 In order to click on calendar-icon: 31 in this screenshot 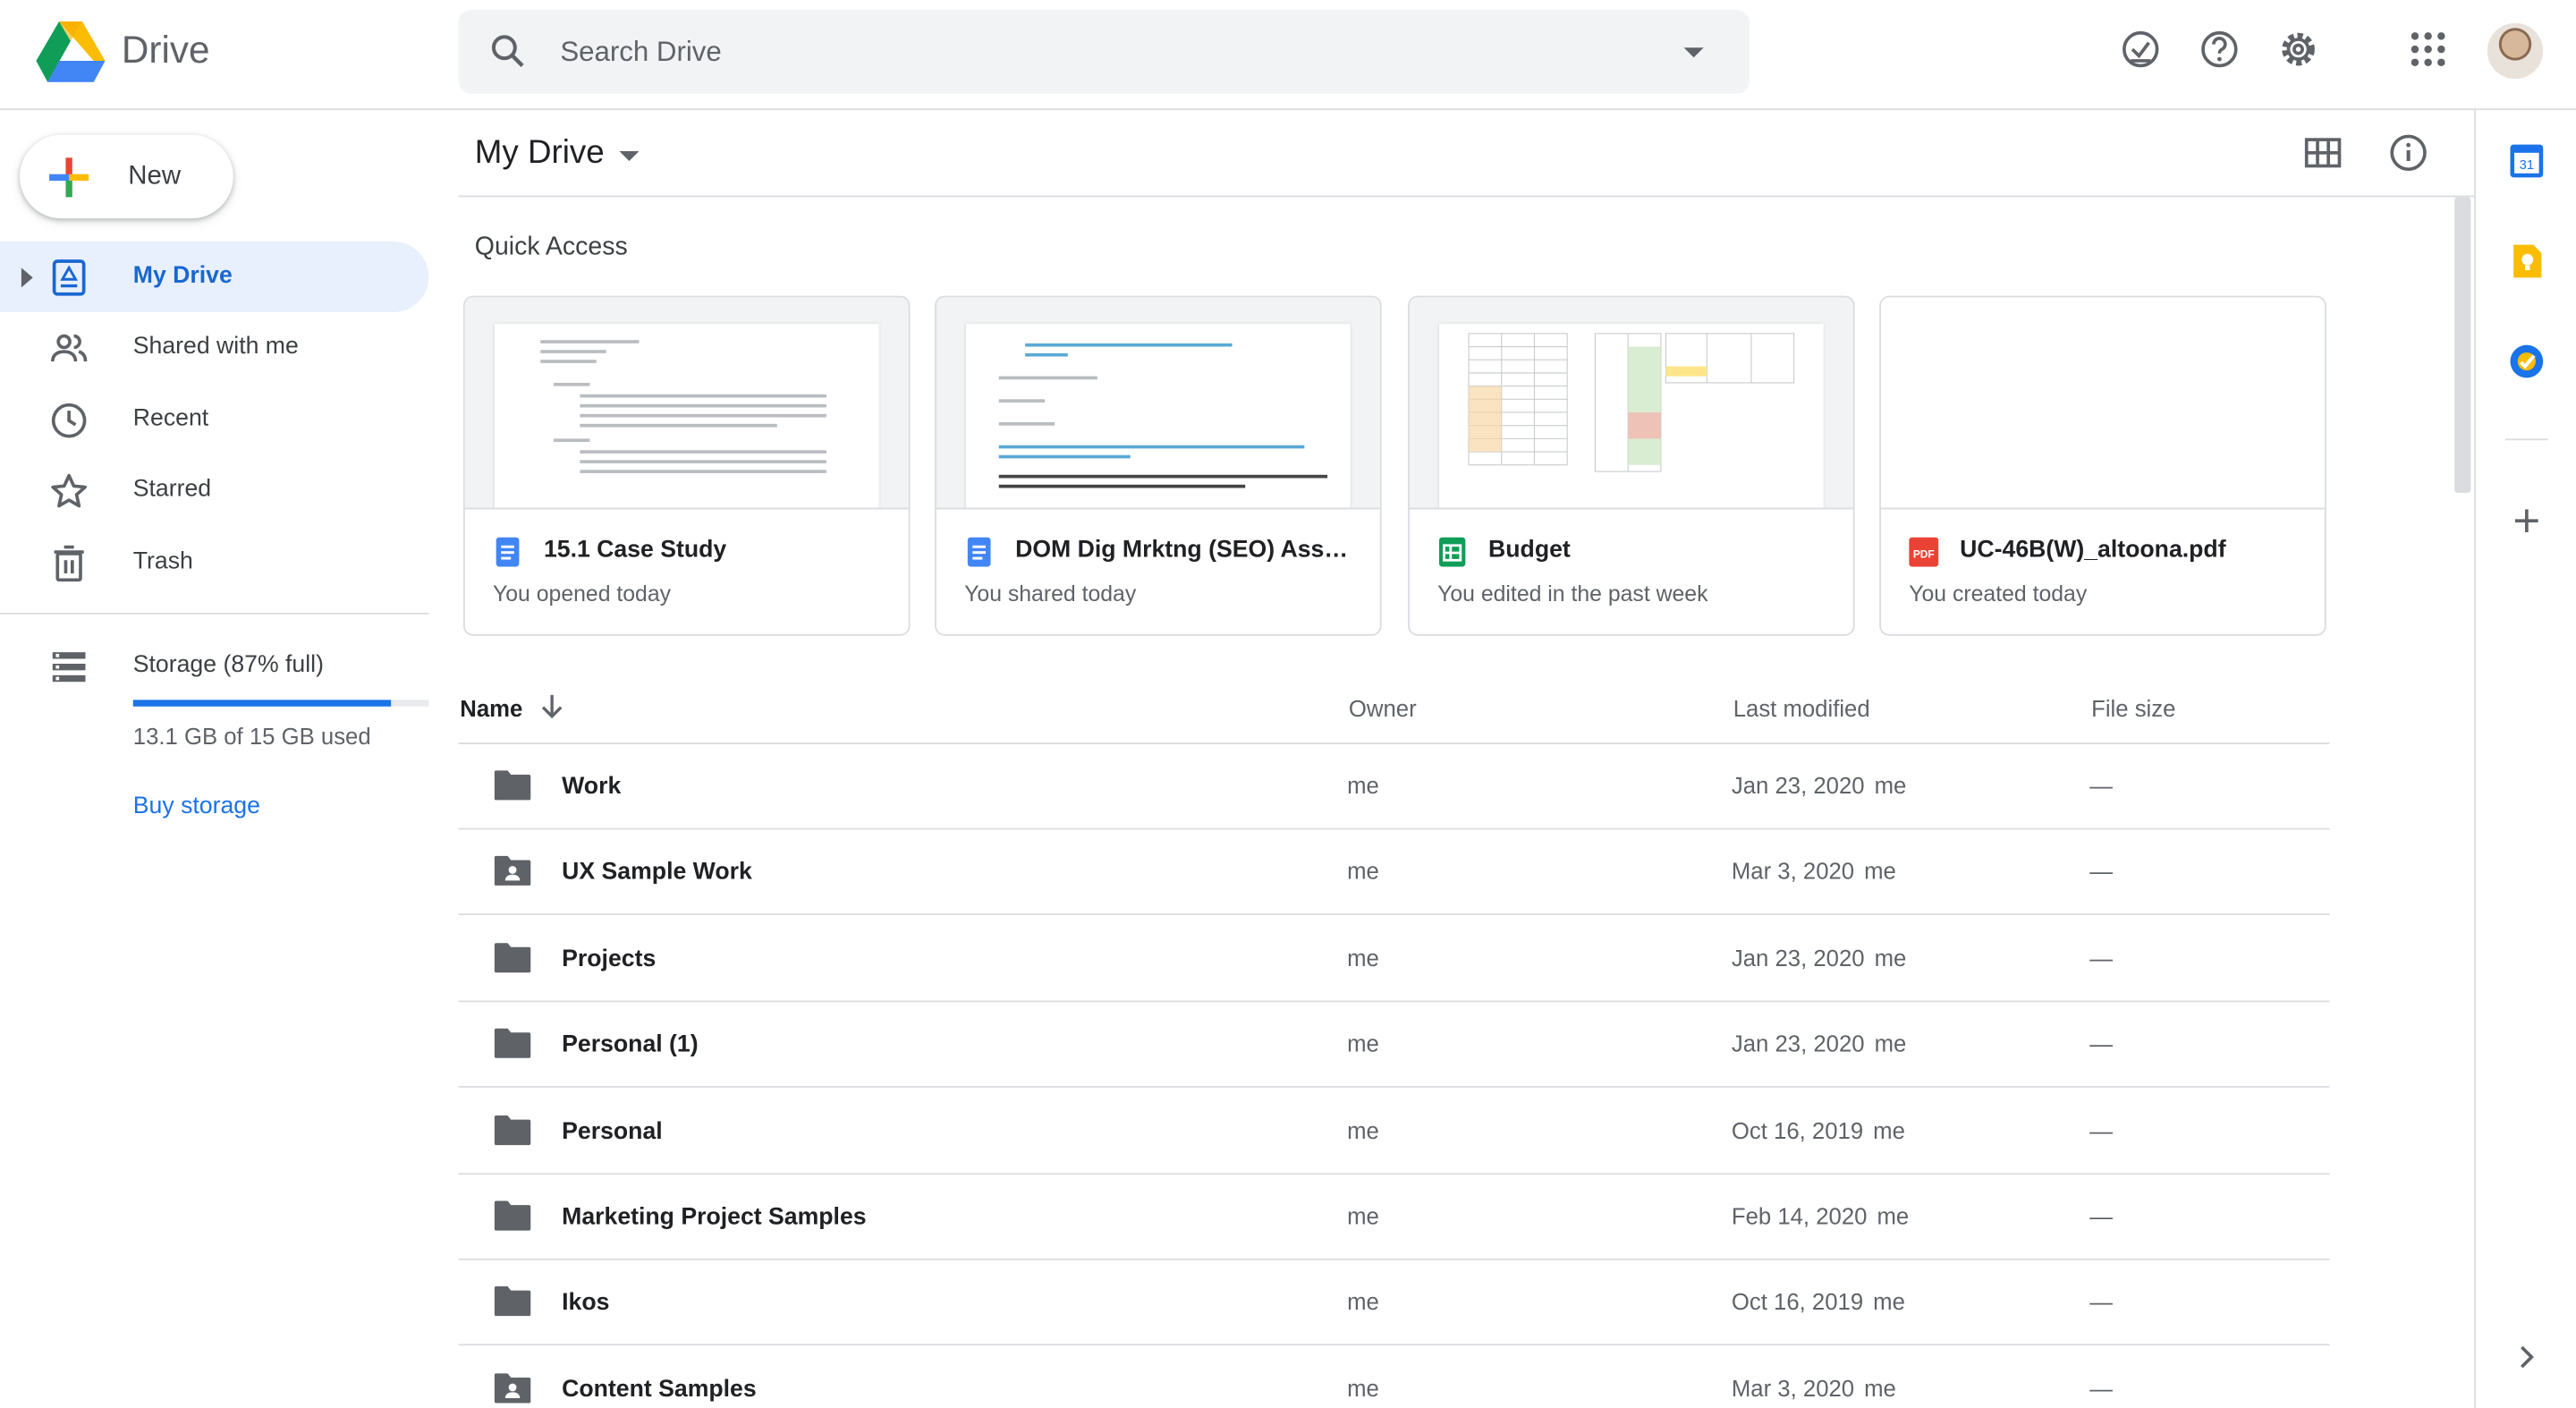, I will do `click(2527, 161)`.